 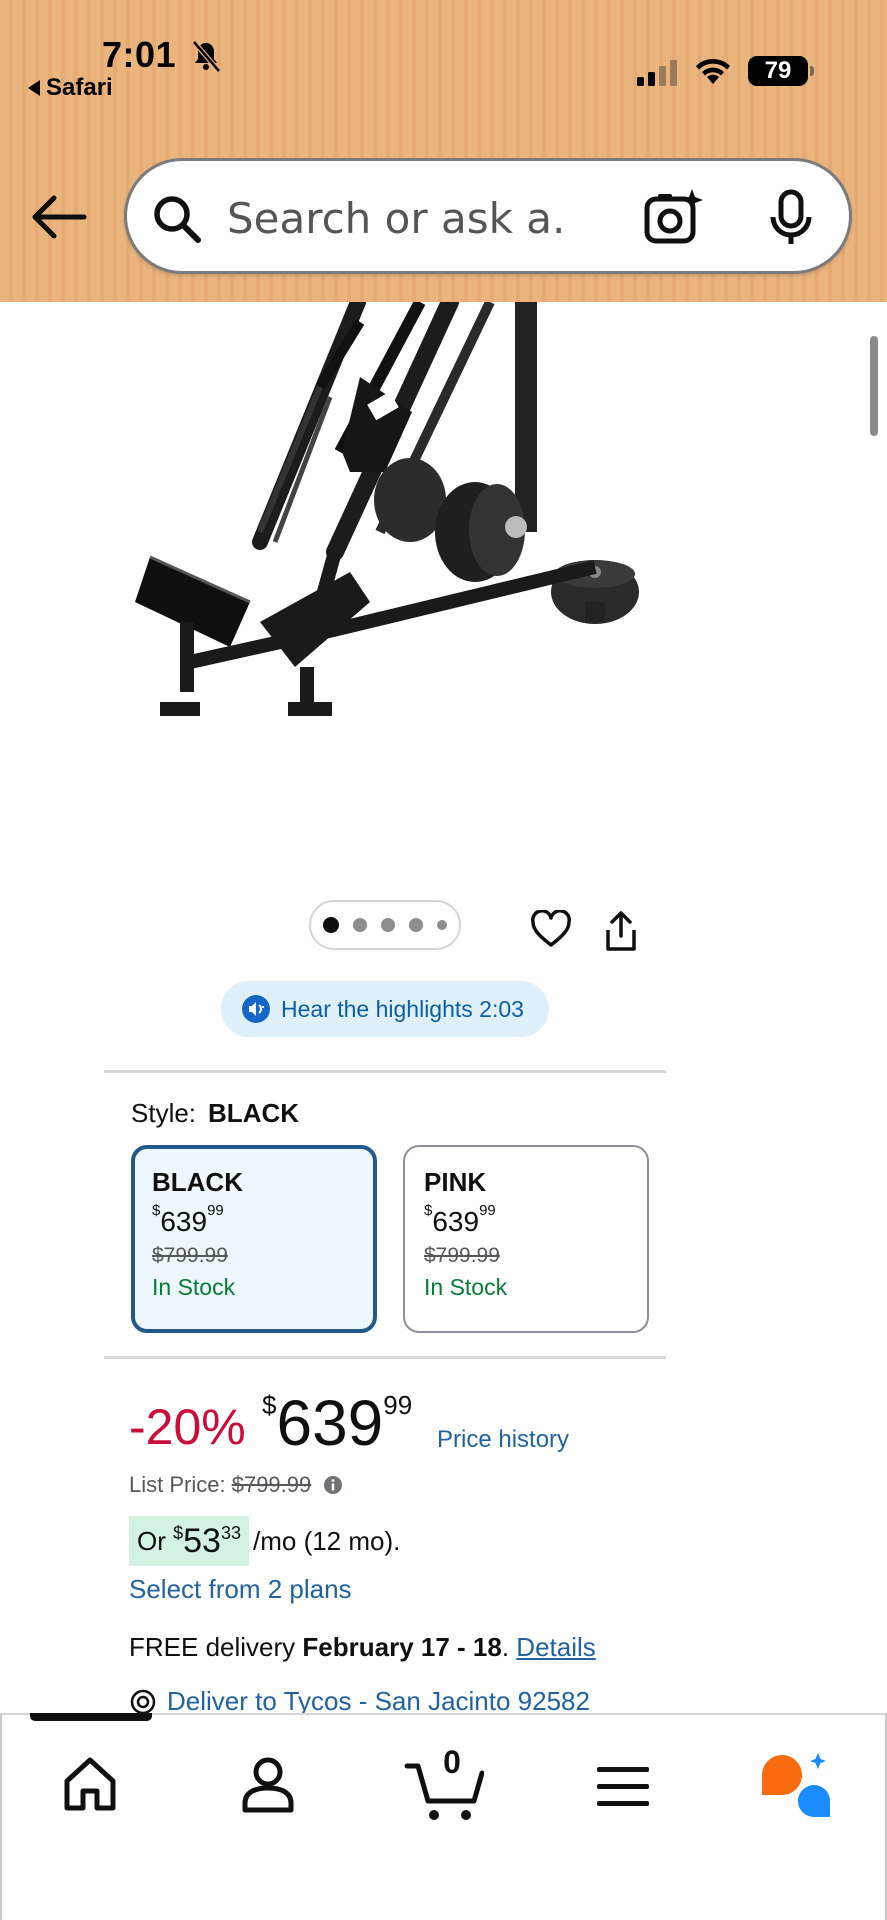 I want to click on list-price-row: List Price: $799.99, so click(x=236, y=1485).